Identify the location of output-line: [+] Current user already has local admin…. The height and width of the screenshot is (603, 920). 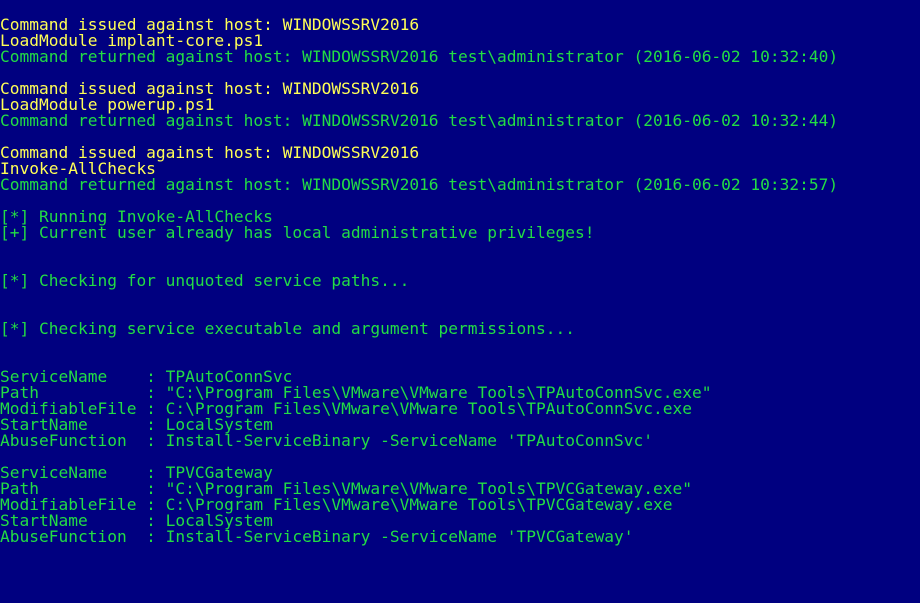
(297, 232).